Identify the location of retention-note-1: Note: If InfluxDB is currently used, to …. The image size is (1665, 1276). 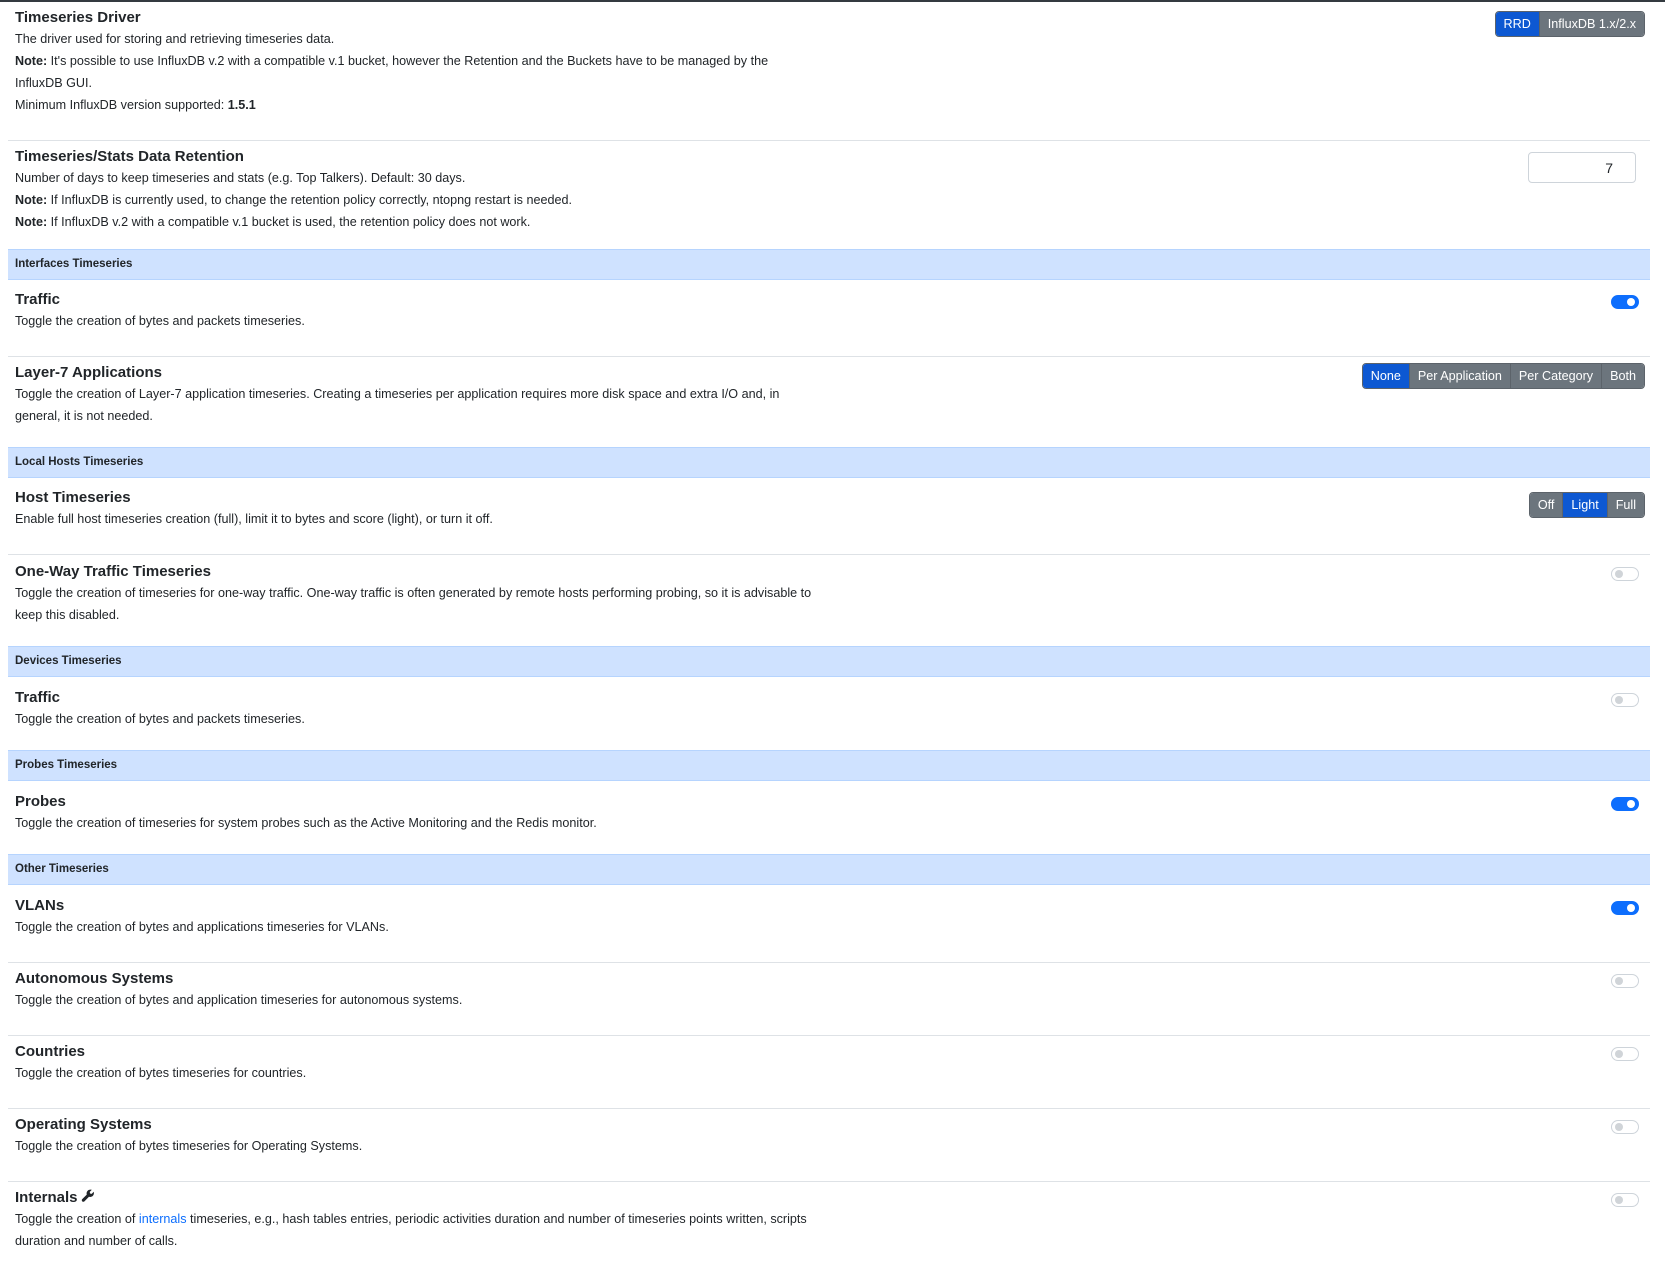
(415, 200).